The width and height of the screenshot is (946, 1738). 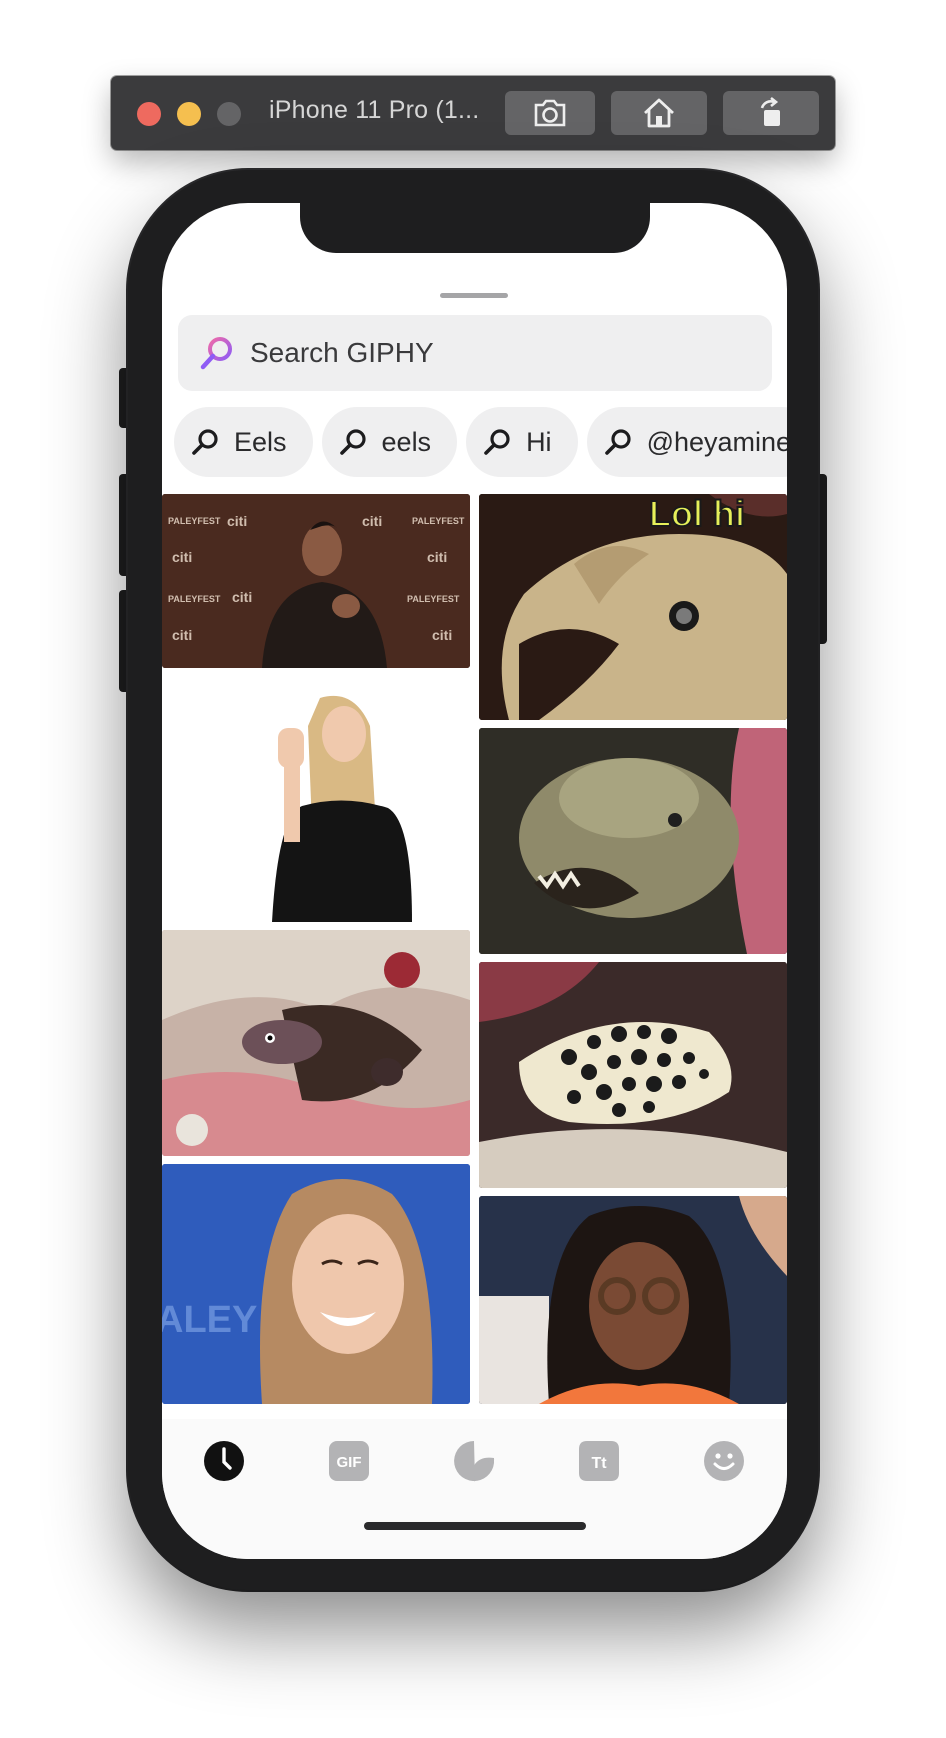 I want to click on rotate-icon, so click(x=770, y=111).